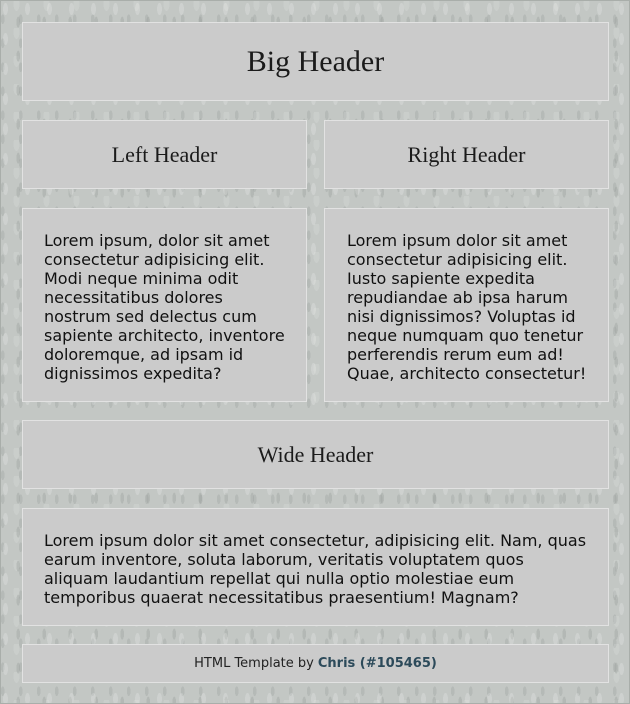  I want to click on big-header: Big Header, so click(315, 61).